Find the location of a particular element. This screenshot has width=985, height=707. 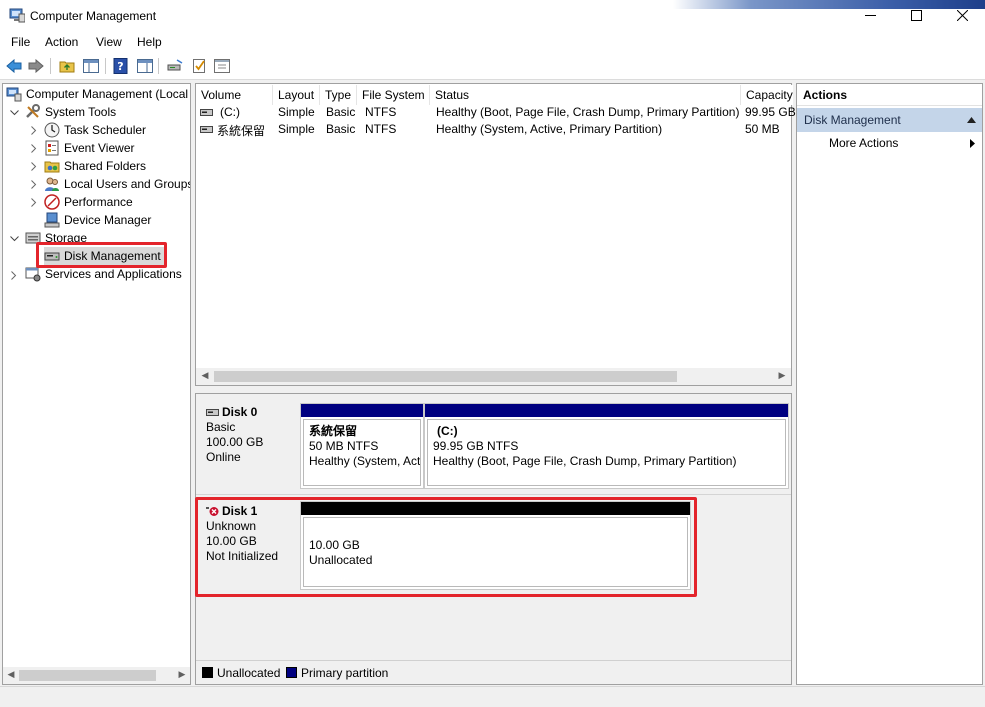

maximize-button is located at coordinates (916, 15).